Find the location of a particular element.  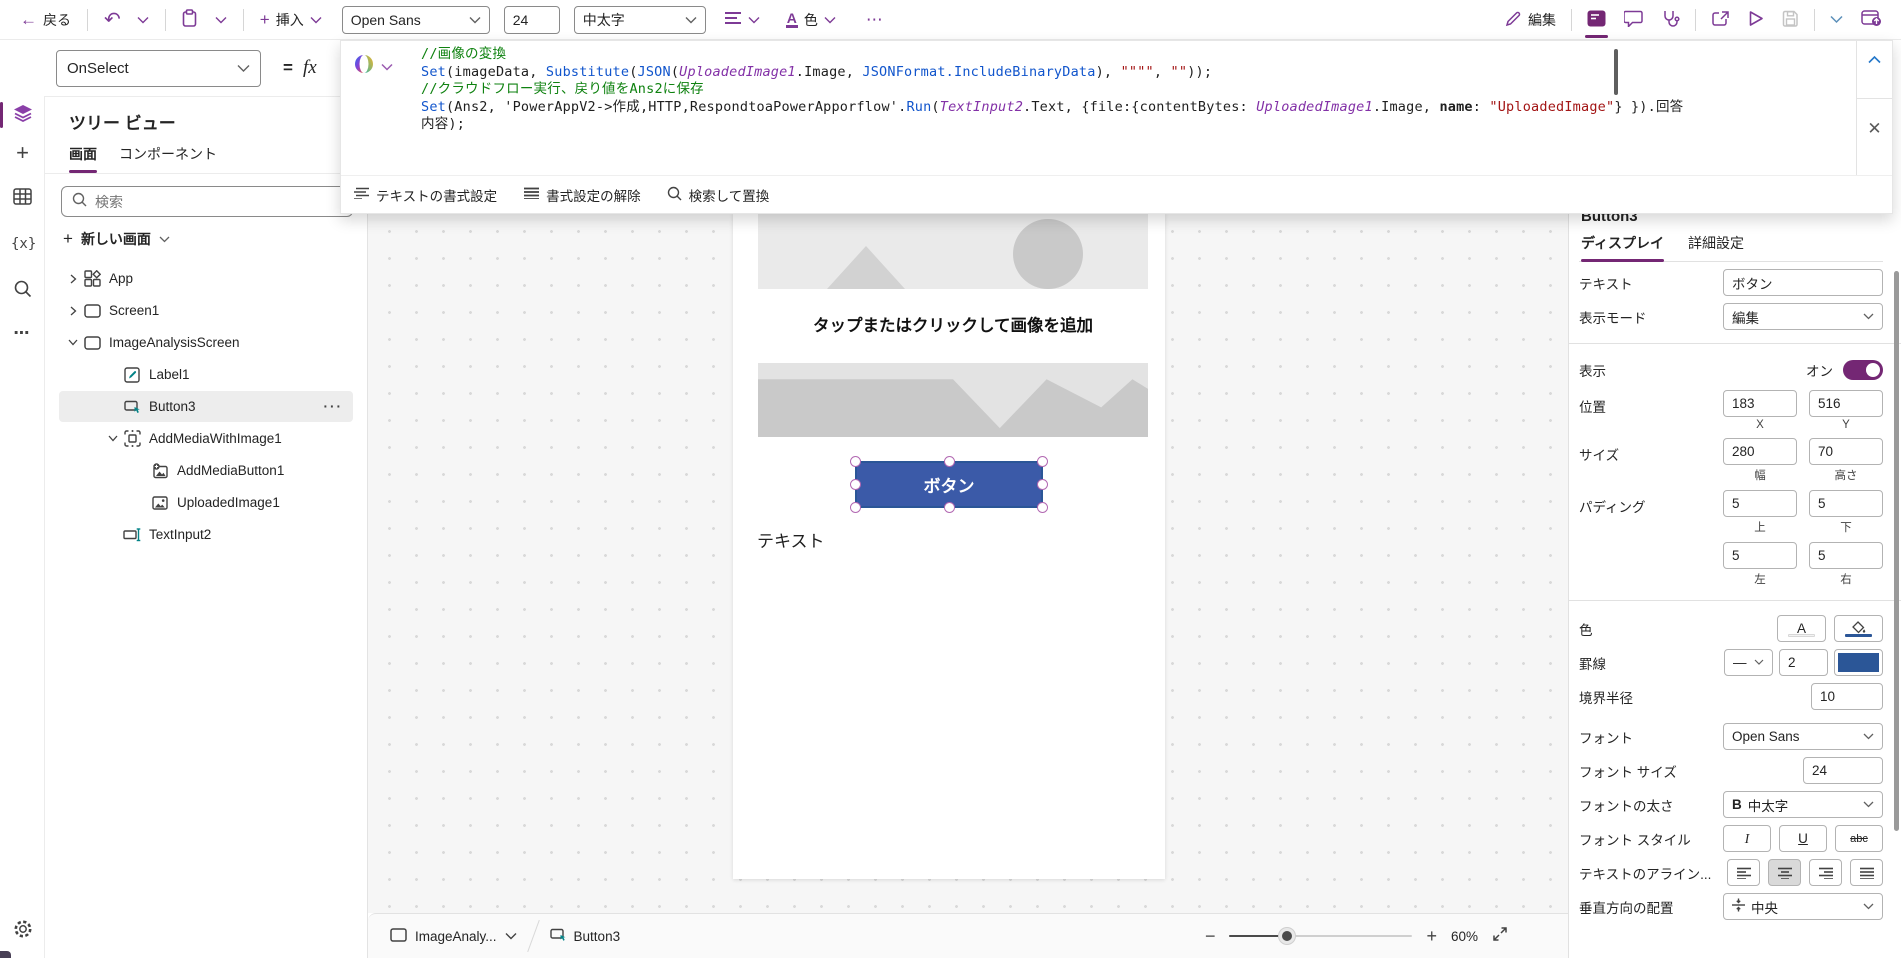

toolbar-overflow-button: ⋯ is located at coordinates (875, 19).